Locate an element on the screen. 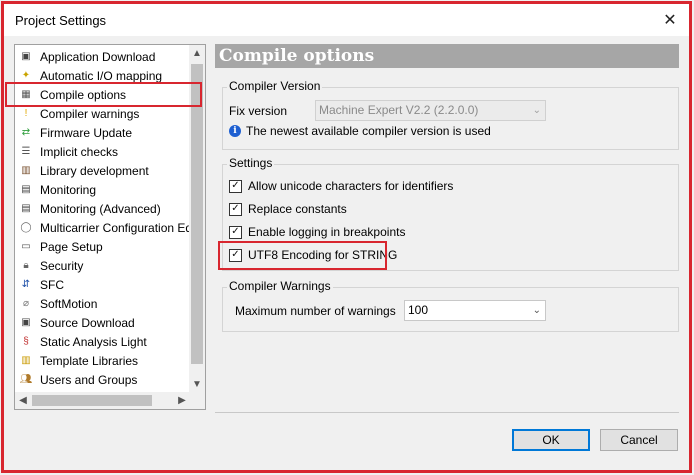 Image resolution: width=694 pixels, height=475 pixels. sidebar-item-application-download: ▣ Application Download is located at coordinates (102, 56).